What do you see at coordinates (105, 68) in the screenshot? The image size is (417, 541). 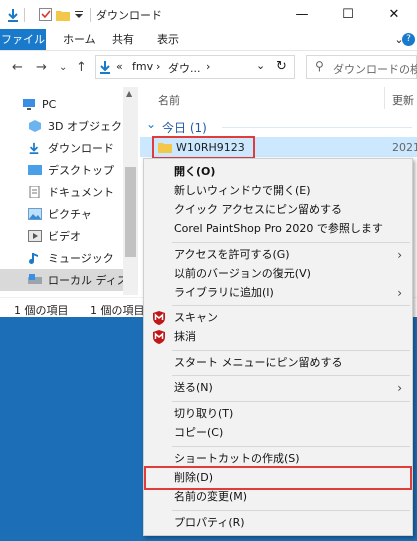 I see `downloads-arrow-icon` at bounding box center [105, 68].